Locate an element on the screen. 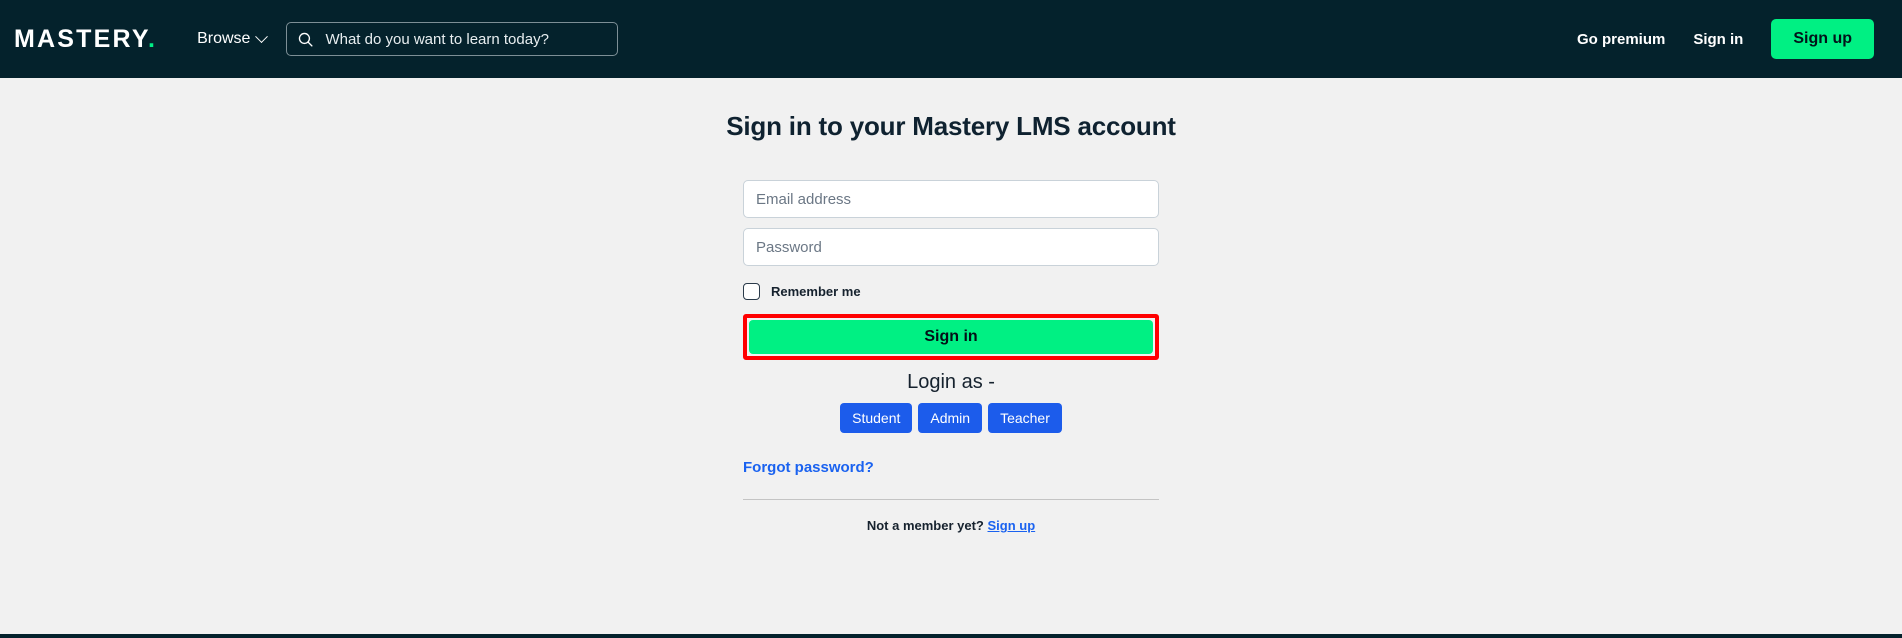 This screenshot has width=1902, height=638. password-field is located at coordinates (951, 247).